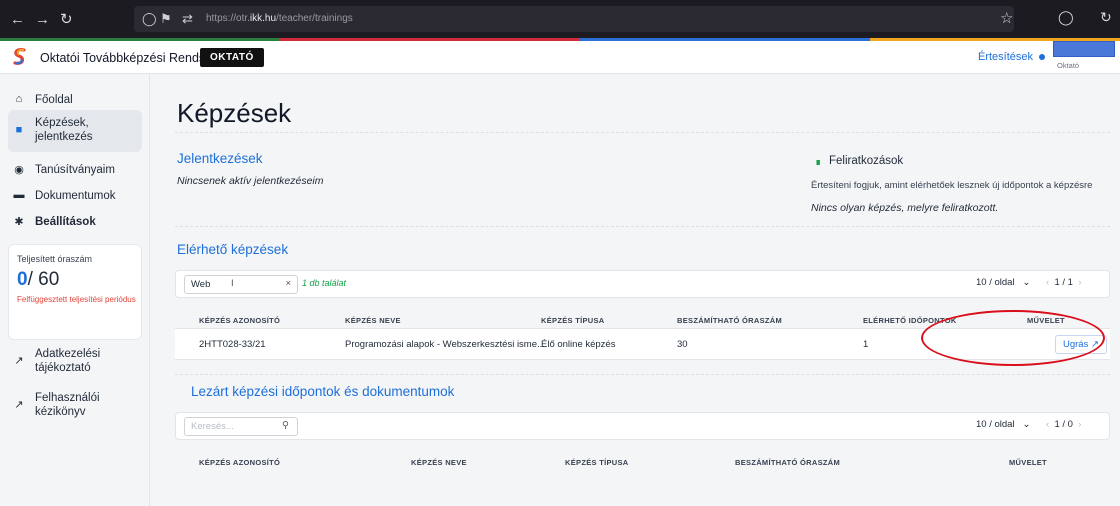 The width and height of the screenshot is (1120, 506). What do you see at coordinates (68, 361) in the screenshot?
I see `sidebar-item-label: Adatkezelési tájékoztató` at bounding box center [68, 361].